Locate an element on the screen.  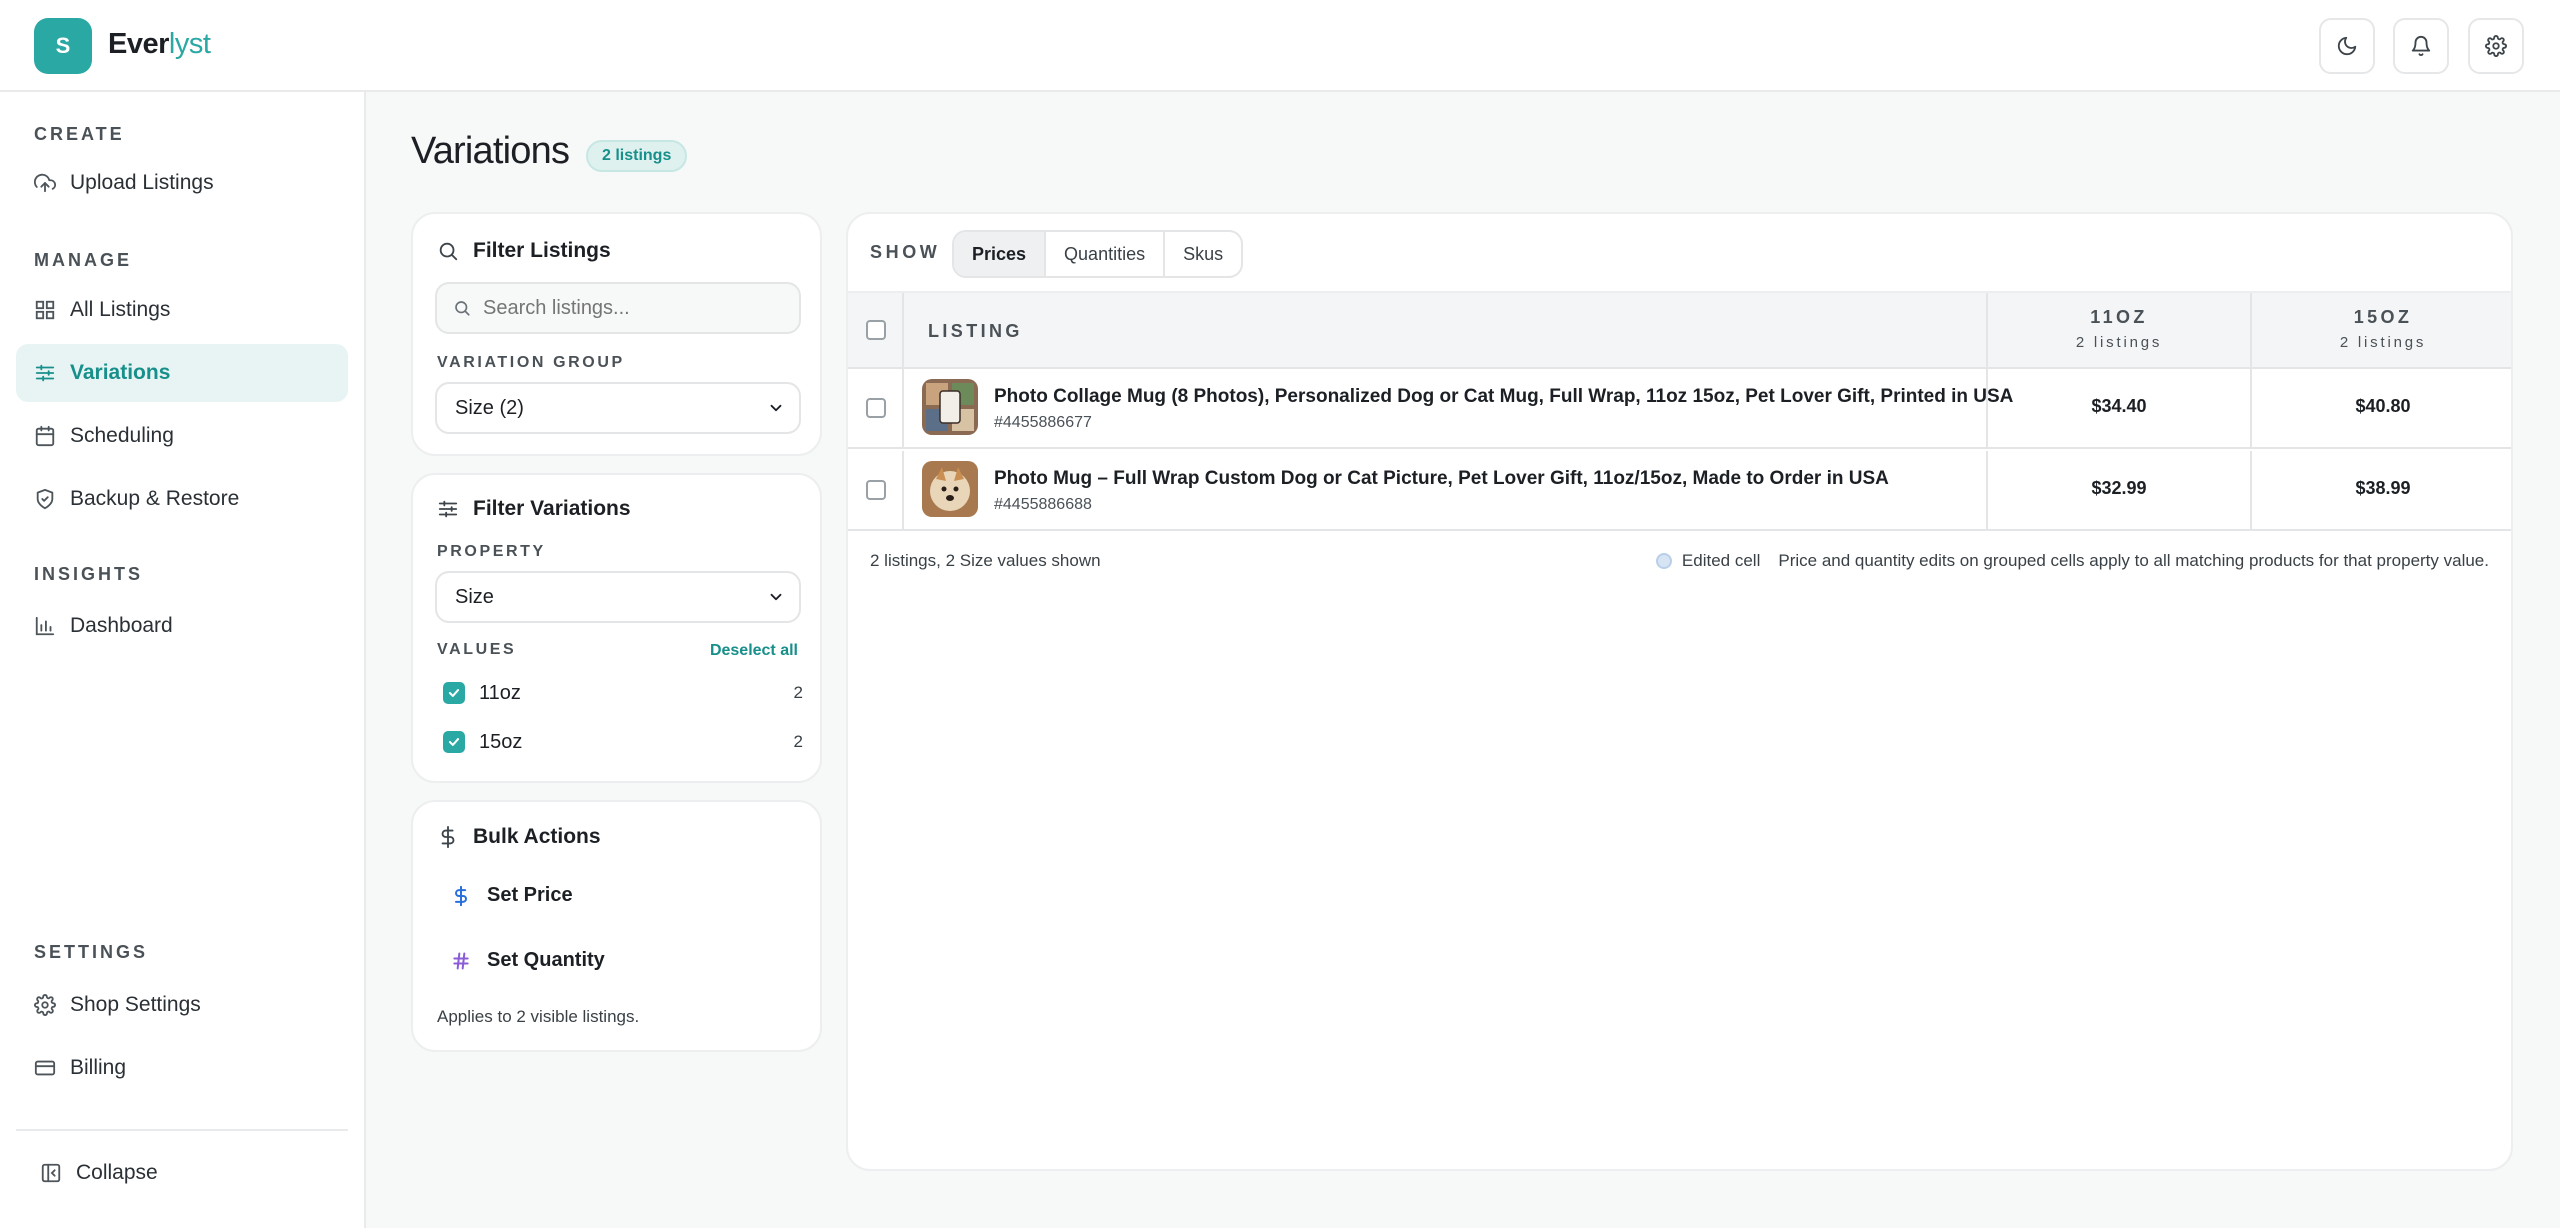
filter-listings-card: Filter Listings VARIATION GROUP Size (2) is located at coordinates (616, 334).